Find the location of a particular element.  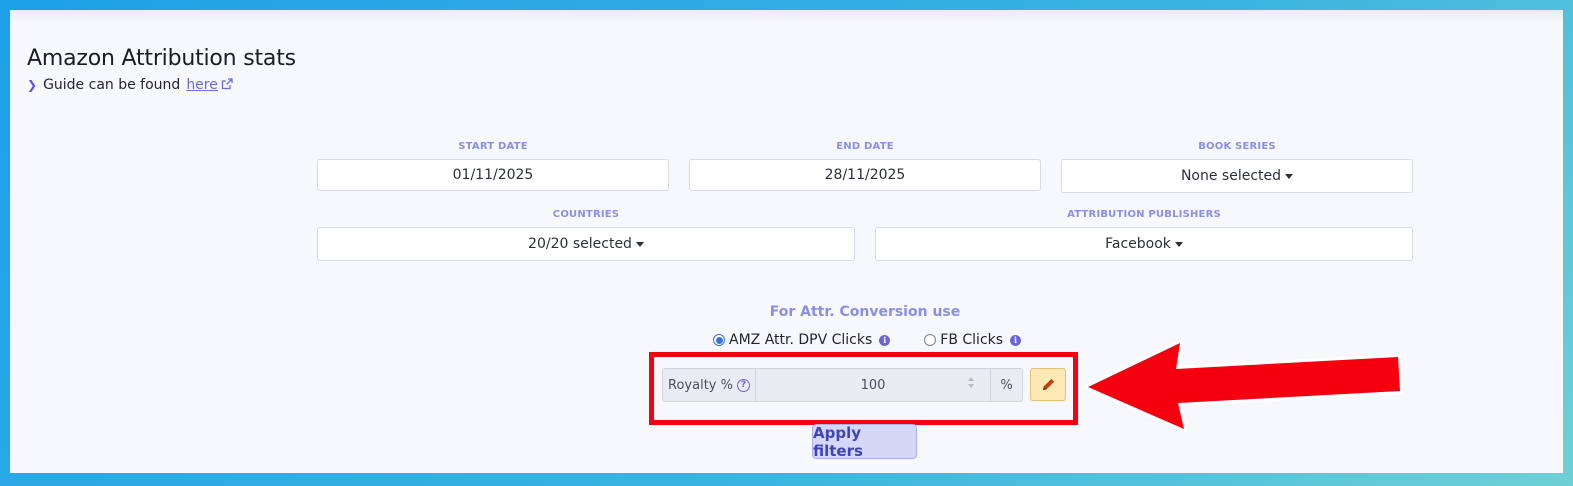

end-date-label: END DATE is located at coordinates (865, 146).